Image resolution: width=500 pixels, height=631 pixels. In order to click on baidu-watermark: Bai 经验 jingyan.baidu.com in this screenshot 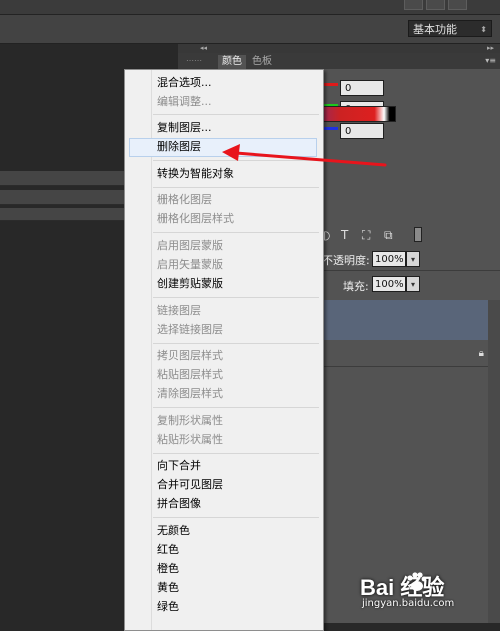, I will do `click(415, 594)`.